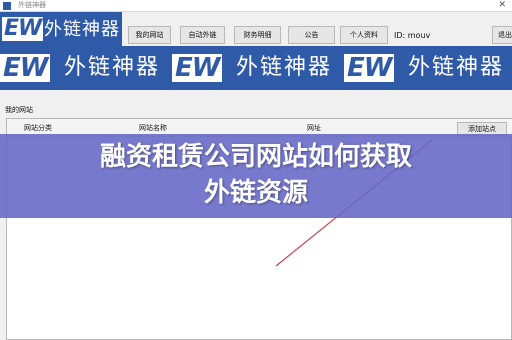 The image size is (512, 340). What do you see at coordinates (255, 193) in the screenshot?
I see `caption-line-2: 外链资源` at bounding box center [255, 193].